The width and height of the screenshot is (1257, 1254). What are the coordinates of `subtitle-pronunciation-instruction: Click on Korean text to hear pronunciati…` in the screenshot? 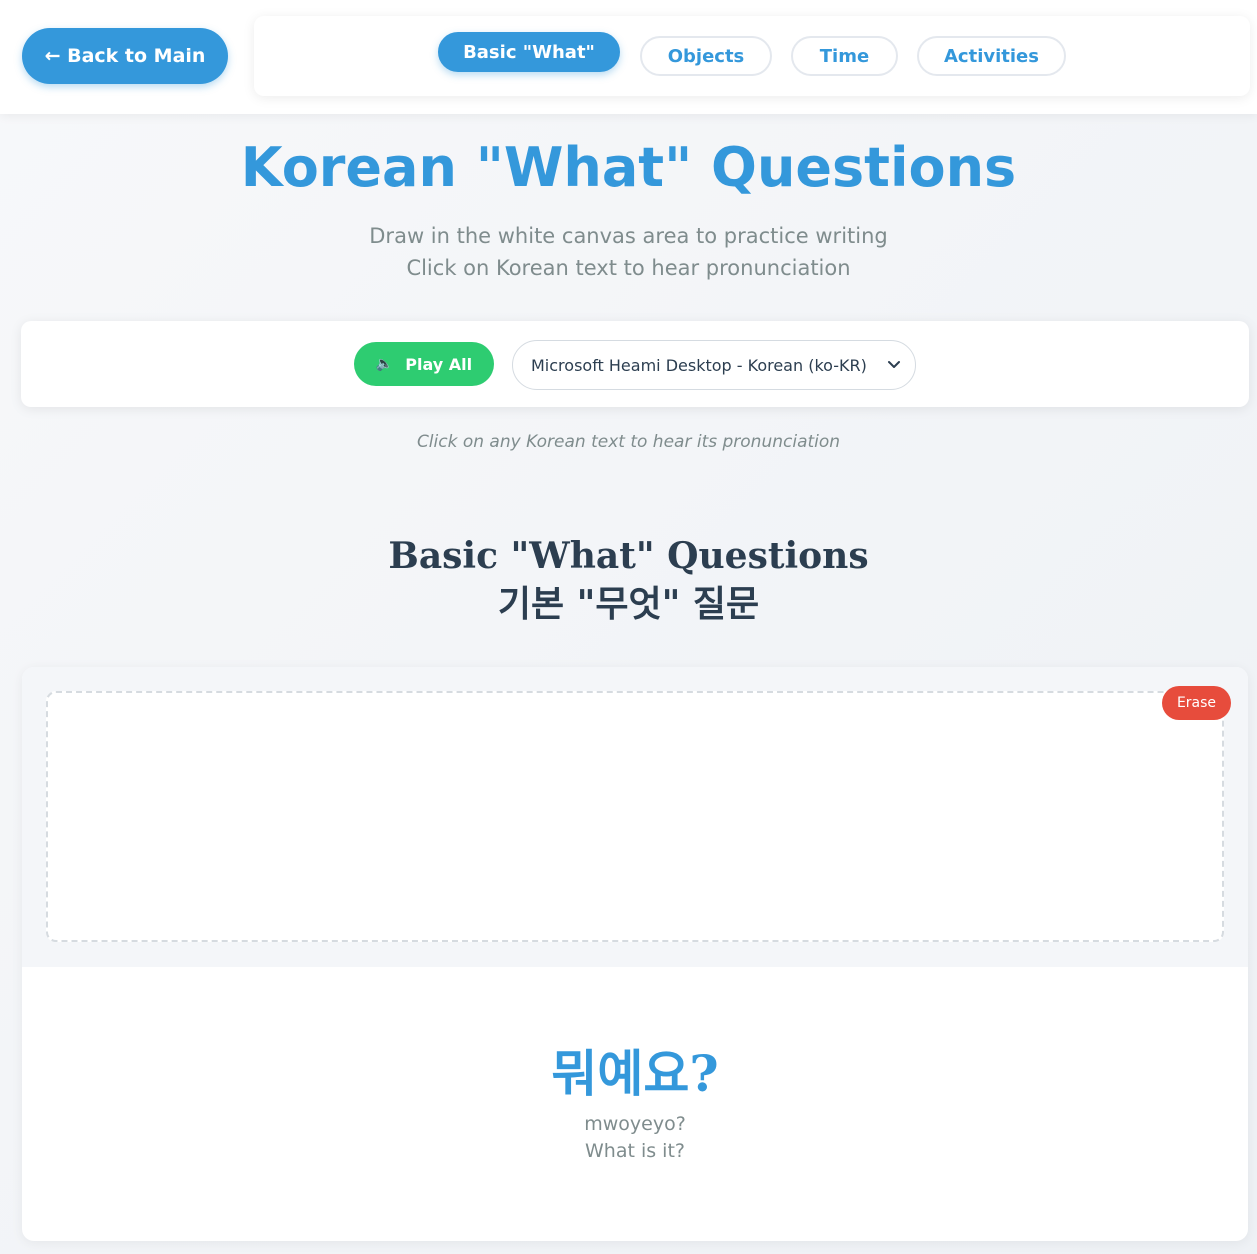 It's located at (628, 268).